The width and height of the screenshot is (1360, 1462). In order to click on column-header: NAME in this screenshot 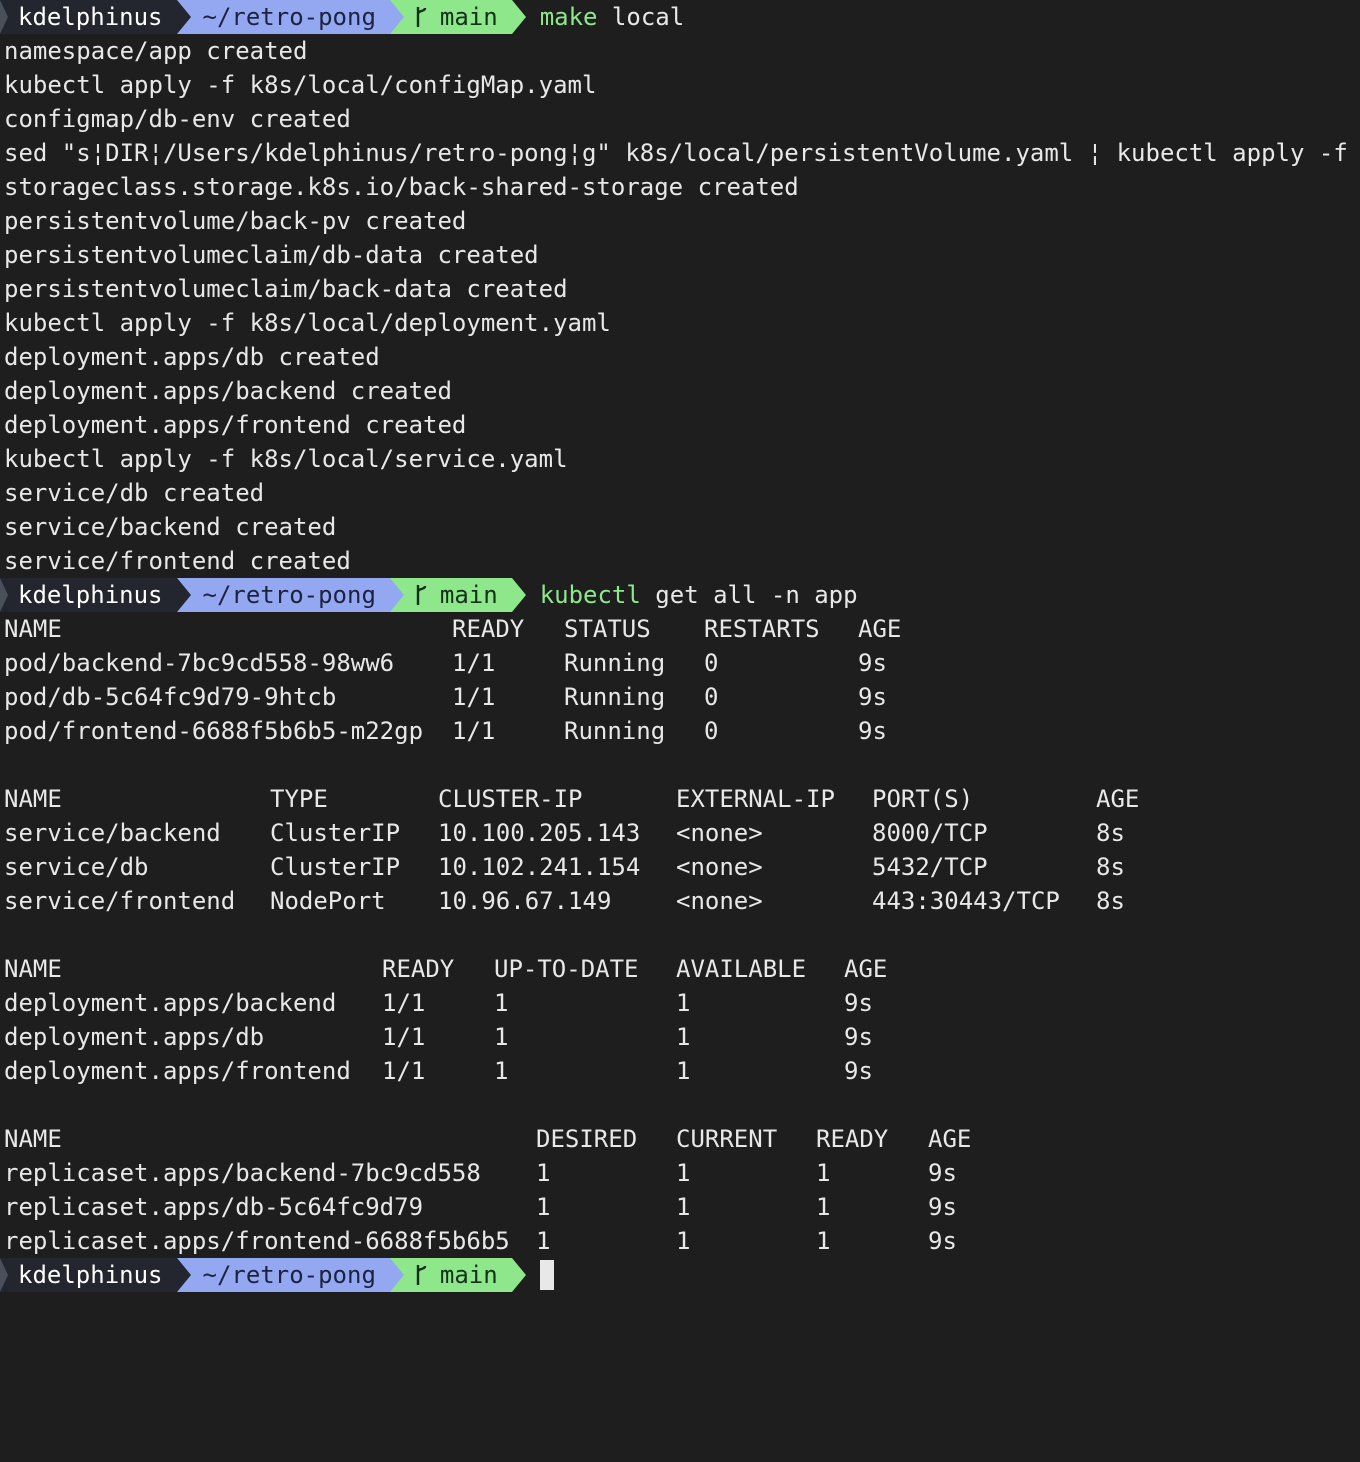, I will do `click(33, 1139)`.